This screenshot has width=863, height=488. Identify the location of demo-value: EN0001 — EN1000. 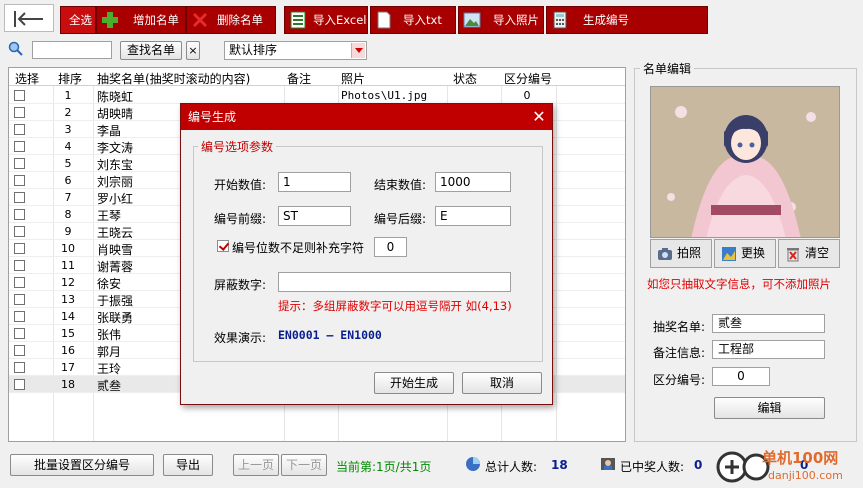
(330, 335).